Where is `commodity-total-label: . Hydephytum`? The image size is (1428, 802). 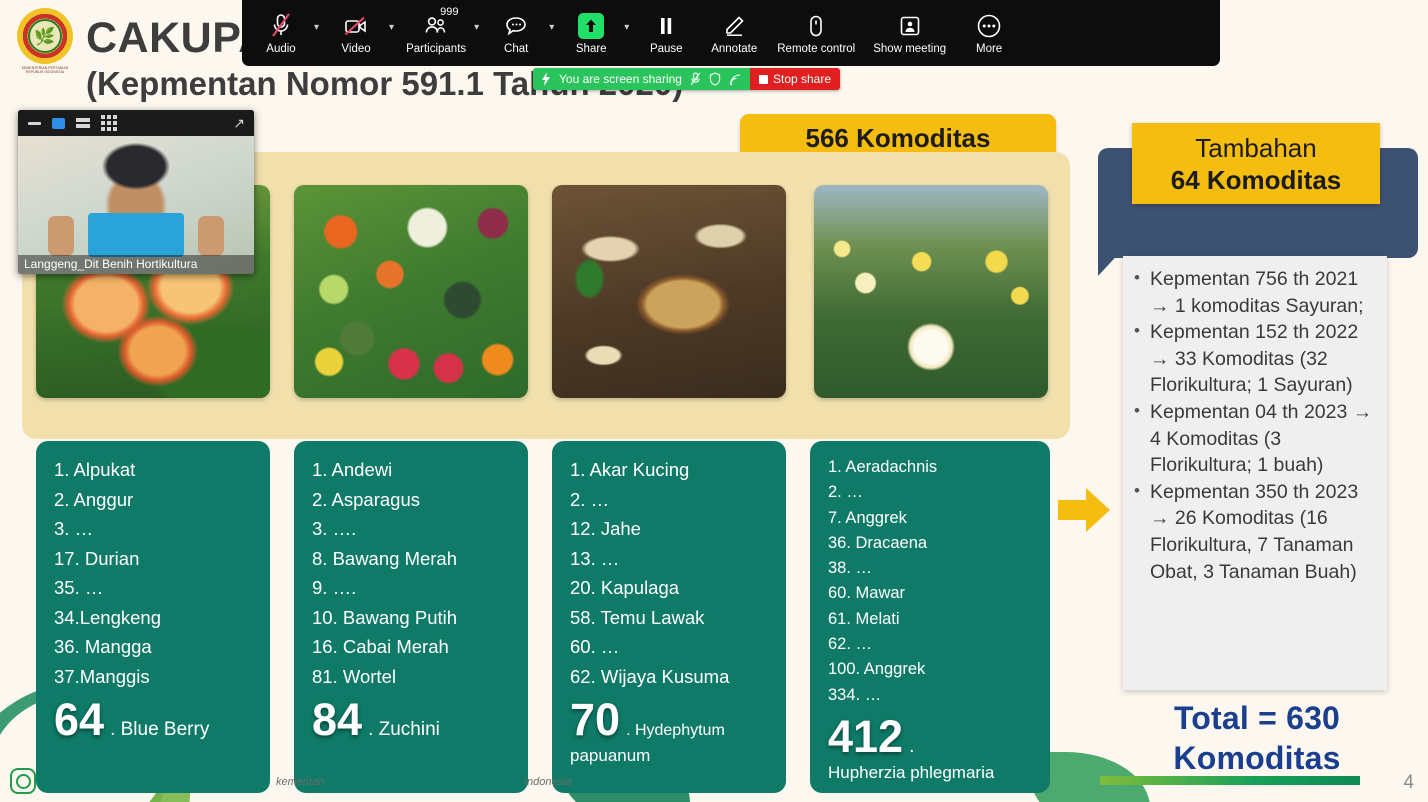
commodity-total-label: . Hydephytum is located at coordinates (675, 730).